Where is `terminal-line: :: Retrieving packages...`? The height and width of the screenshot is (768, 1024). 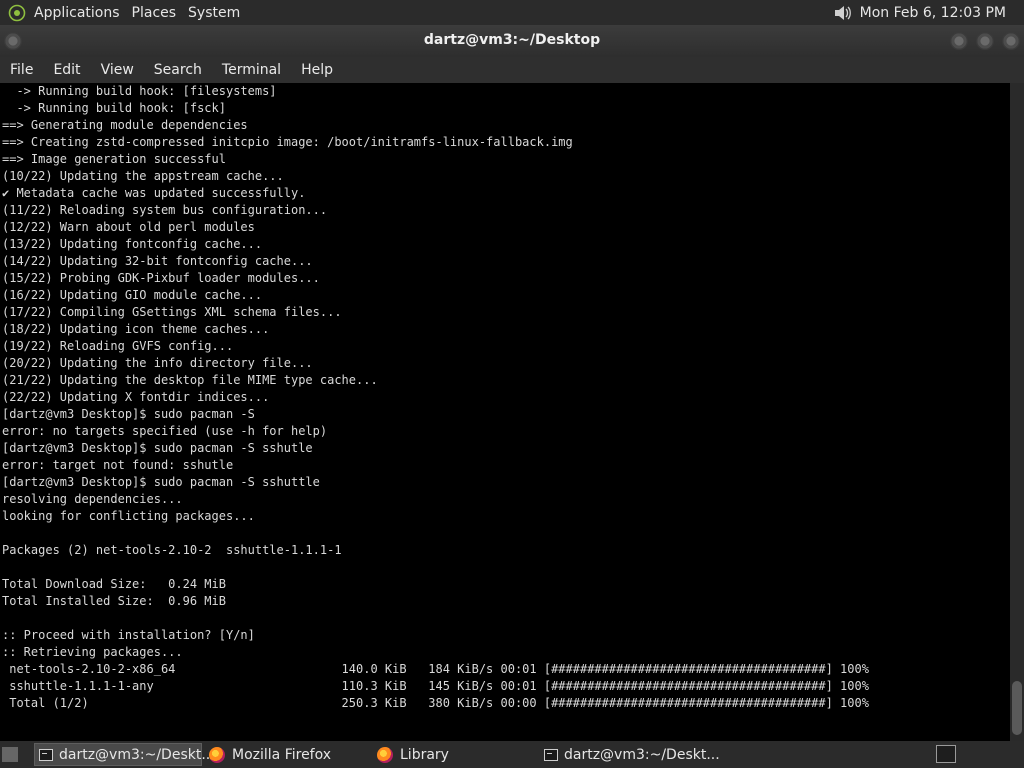 terminal-line: :: Retrieving packages... is located at coordinates (92, 652).